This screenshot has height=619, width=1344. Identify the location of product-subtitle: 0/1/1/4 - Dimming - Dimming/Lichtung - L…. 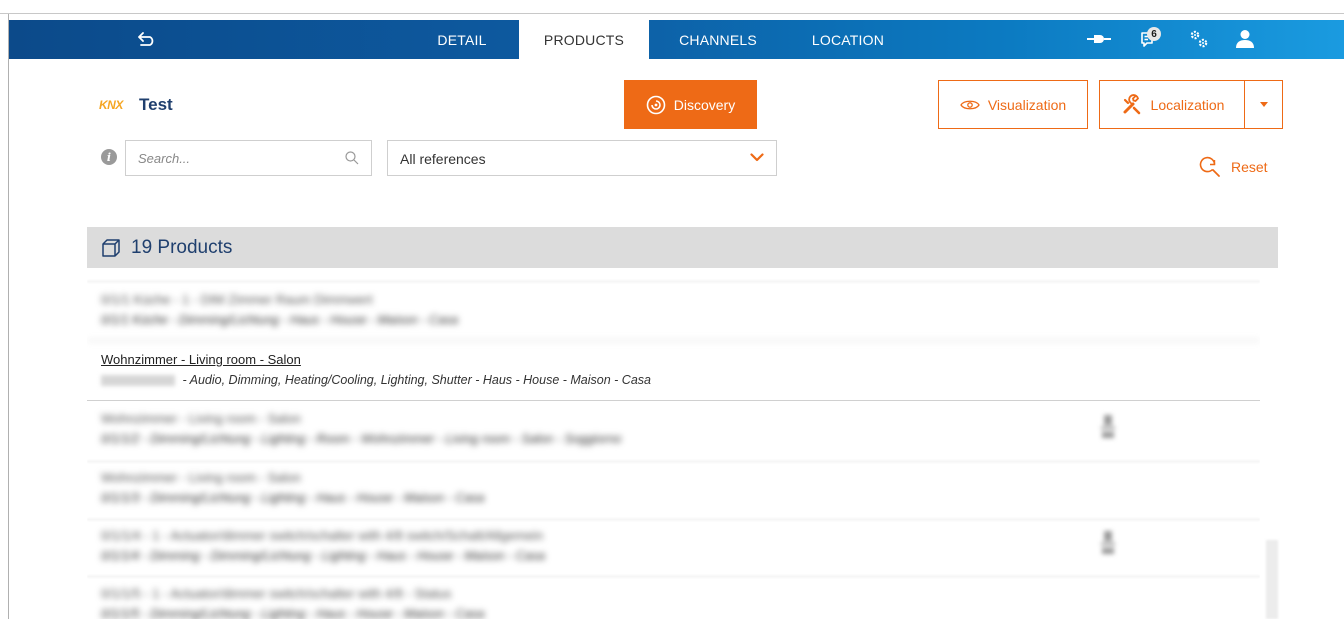
(323, 556).